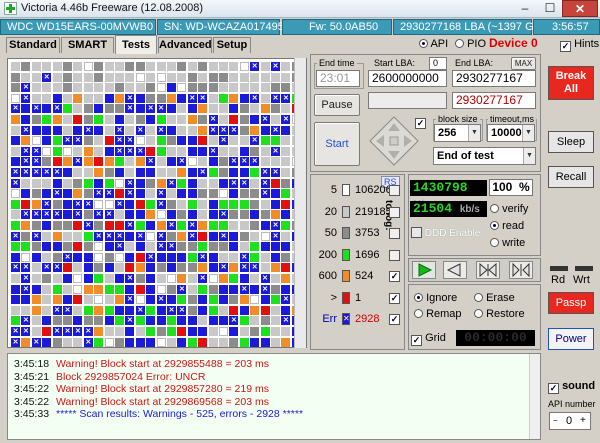 The height and width of the screenshot is (443, 600). What do you see at coordinates (571, 177) in the screenshot?
I see `recall-button: Recall` at bounding box center [571, 177].